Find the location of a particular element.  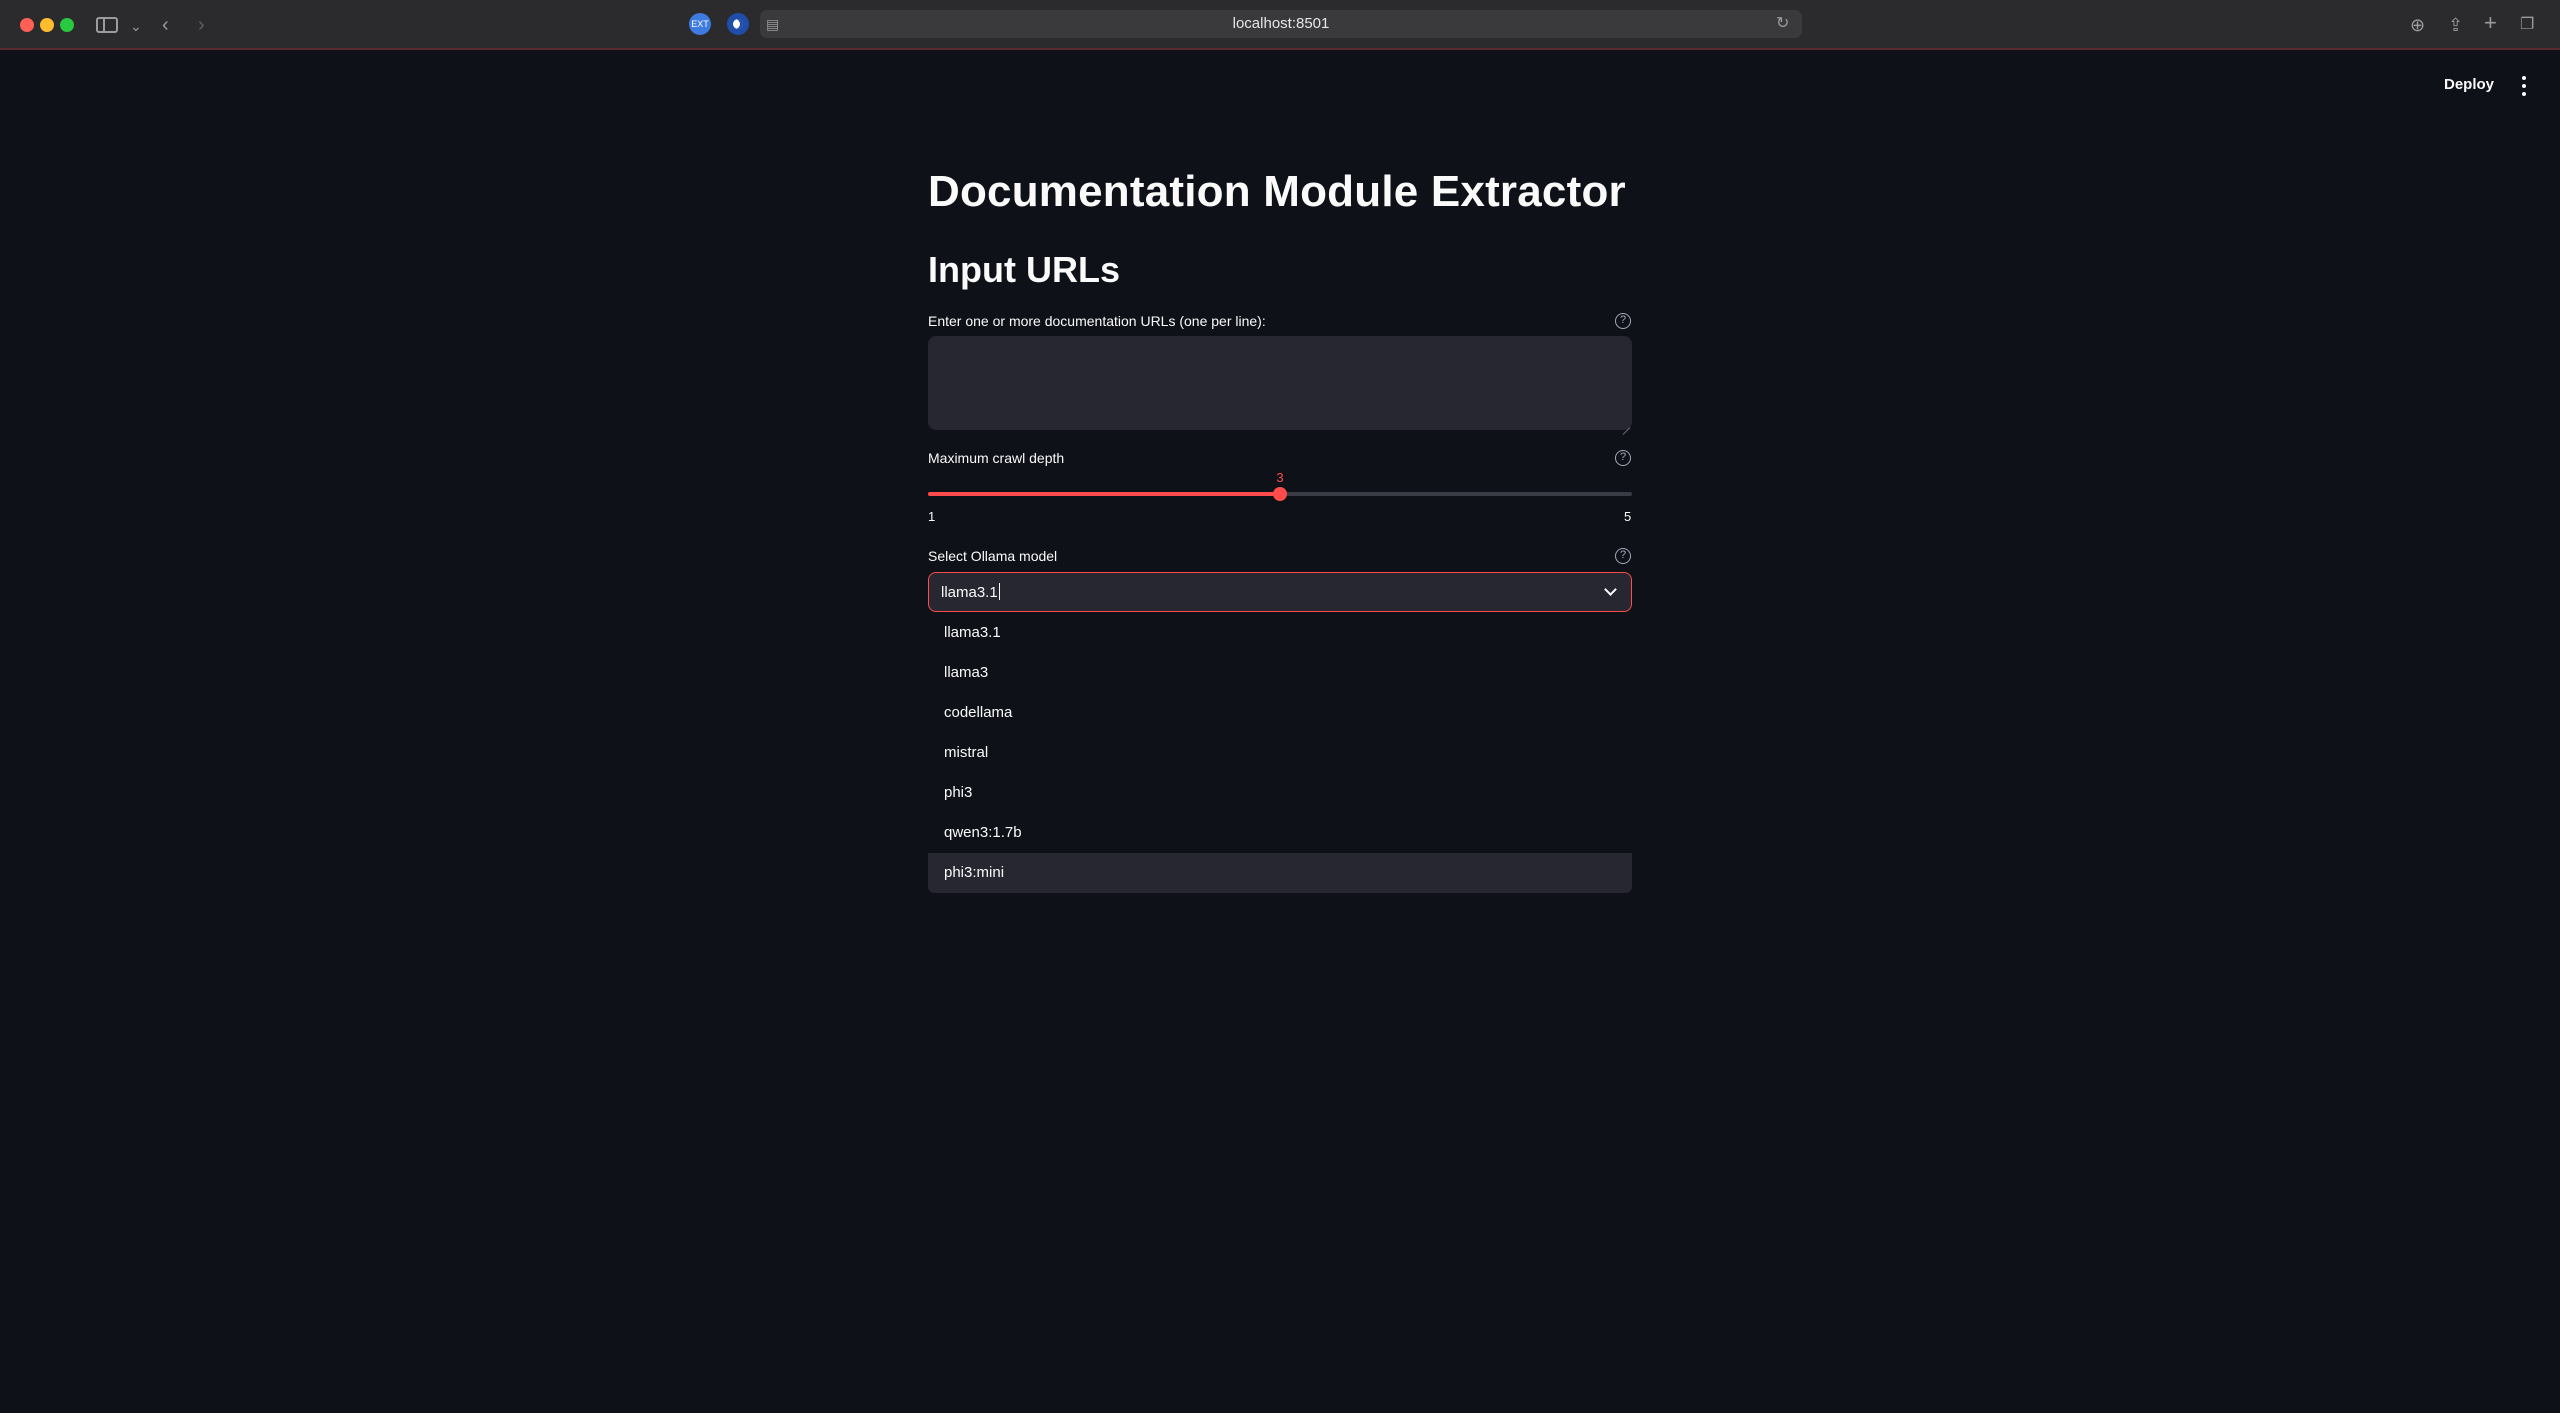

section-subheader: Input URLs is located at coordinates (1024, 269).